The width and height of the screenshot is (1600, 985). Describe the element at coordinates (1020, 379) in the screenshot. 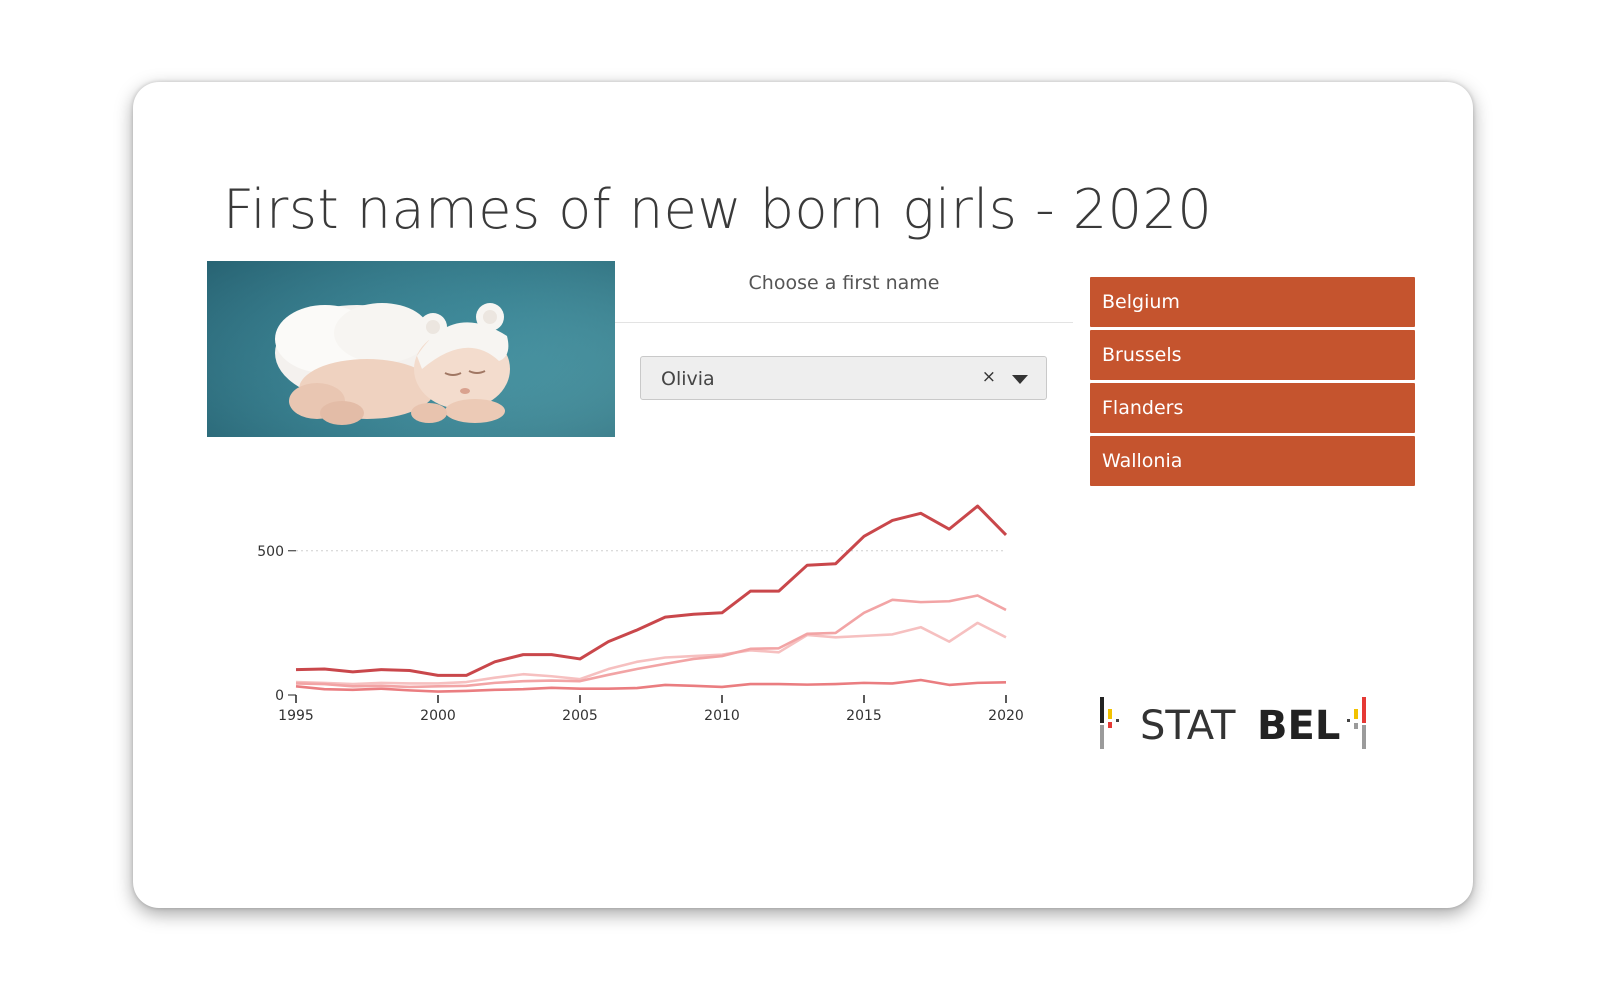

I see `caret-down-icon` at that location.